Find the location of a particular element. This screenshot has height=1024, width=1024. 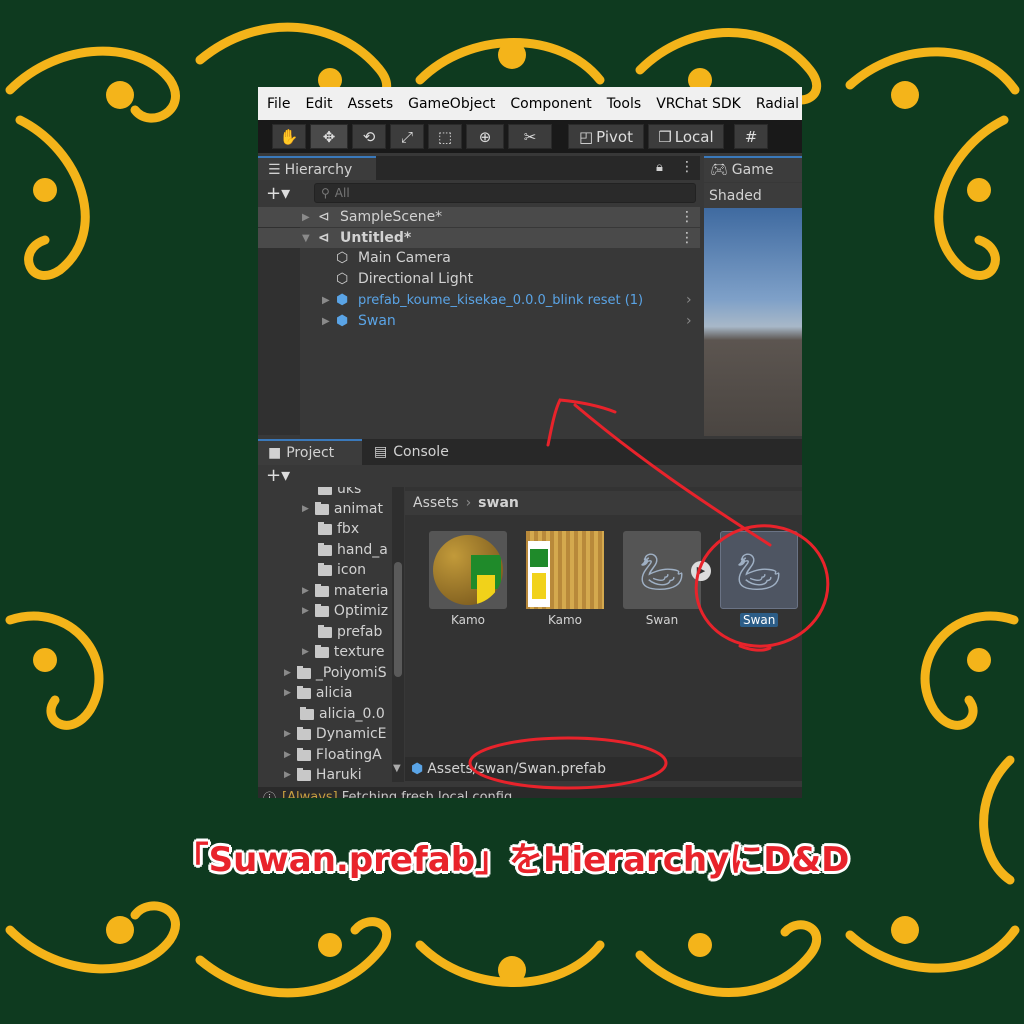

asset-swan-model: 🦢︎ ▶ is located at coordinates (667, 570).